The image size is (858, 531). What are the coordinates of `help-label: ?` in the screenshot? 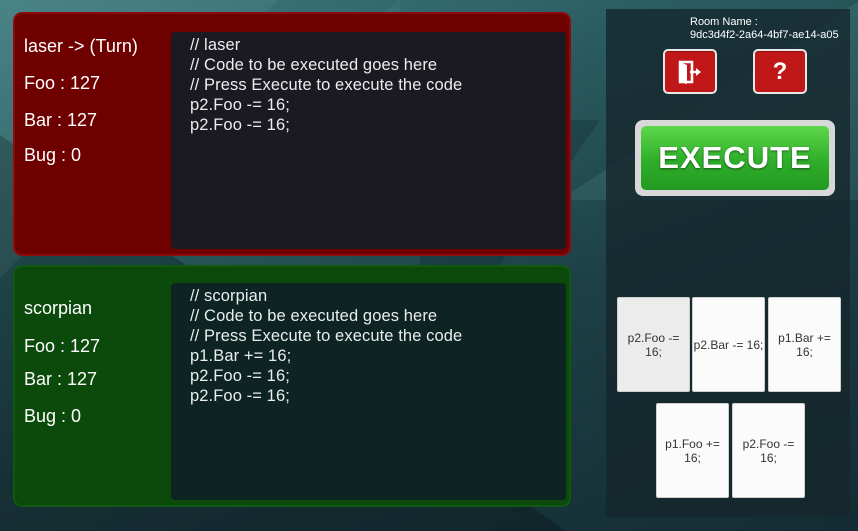 It's located at (780, 71).